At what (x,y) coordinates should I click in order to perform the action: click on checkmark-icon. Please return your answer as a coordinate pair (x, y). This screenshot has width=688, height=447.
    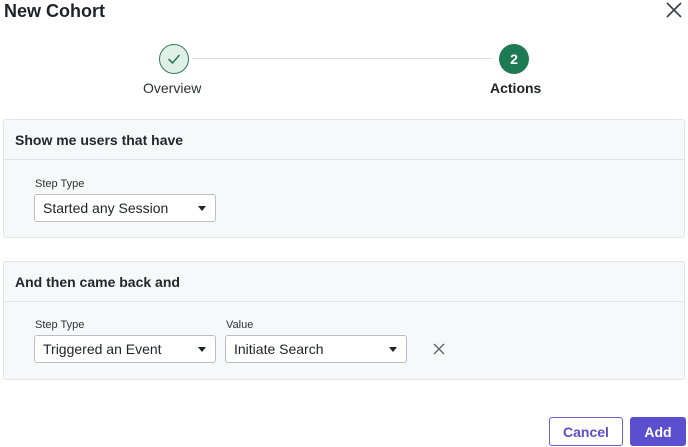
    Looking at the image, I should click on (174, 59).